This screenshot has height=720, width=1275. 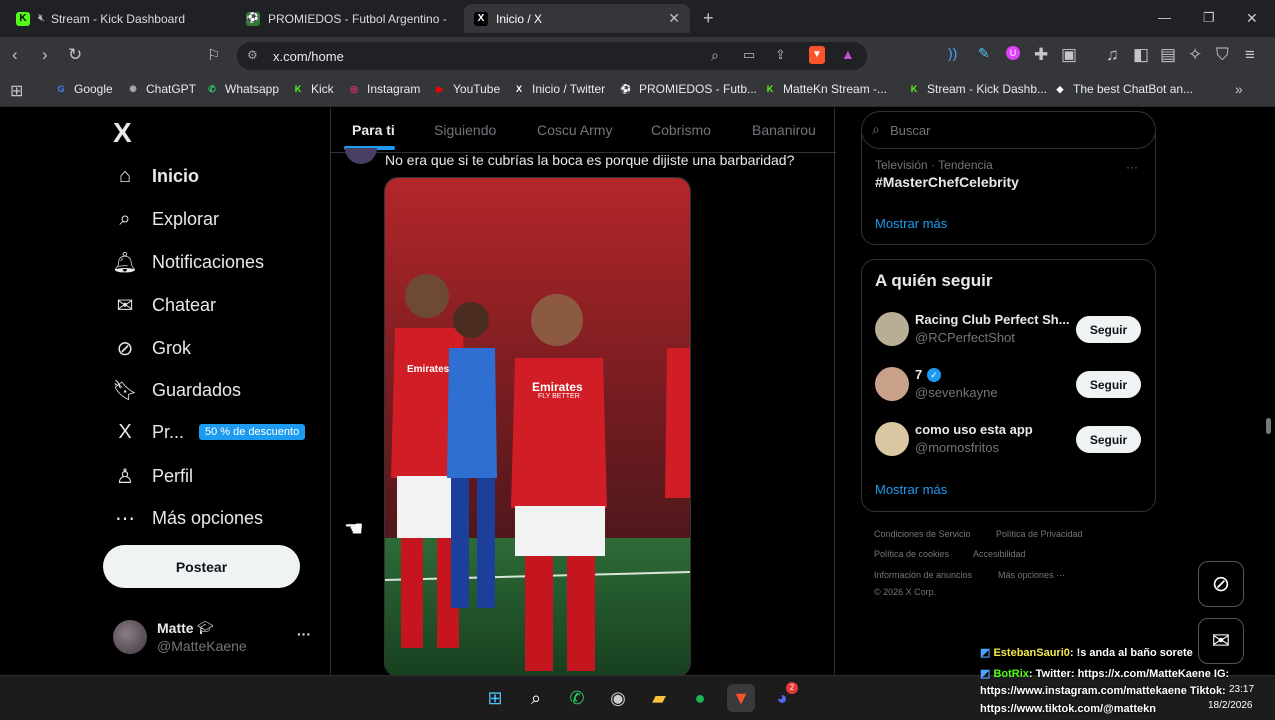 I want to click on muted-speaker-icon: 🔇︎, so click(x=41, y=18).